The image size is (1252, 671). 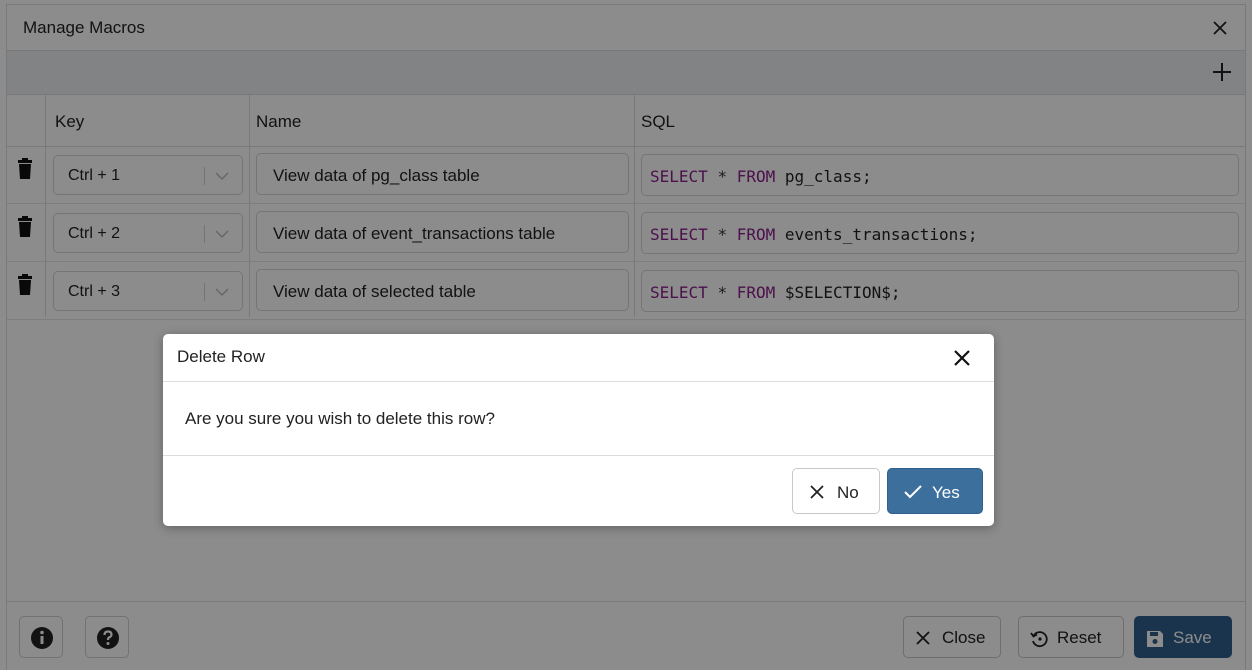 I want to click on yes-button: Yes, so click(x=935, y=491).